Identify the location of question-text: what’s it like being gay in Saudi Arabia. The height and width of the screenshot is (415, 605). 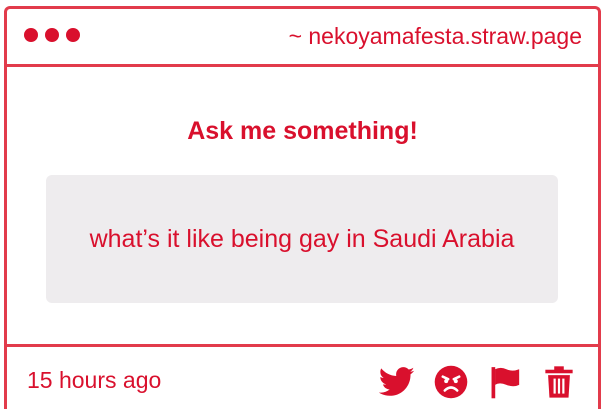
(302, 239).